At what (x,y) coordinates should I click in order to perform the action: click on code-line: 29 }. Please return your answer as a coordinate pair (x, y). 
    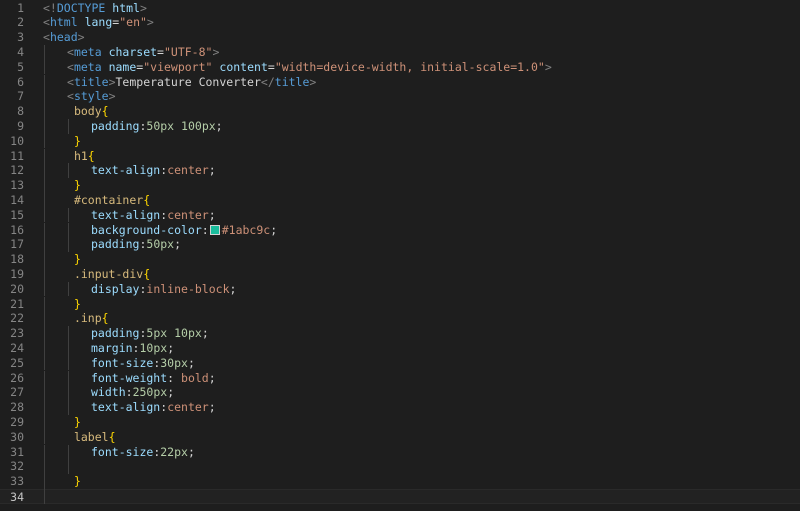
    Looking at the image, I should click on (400, 422).